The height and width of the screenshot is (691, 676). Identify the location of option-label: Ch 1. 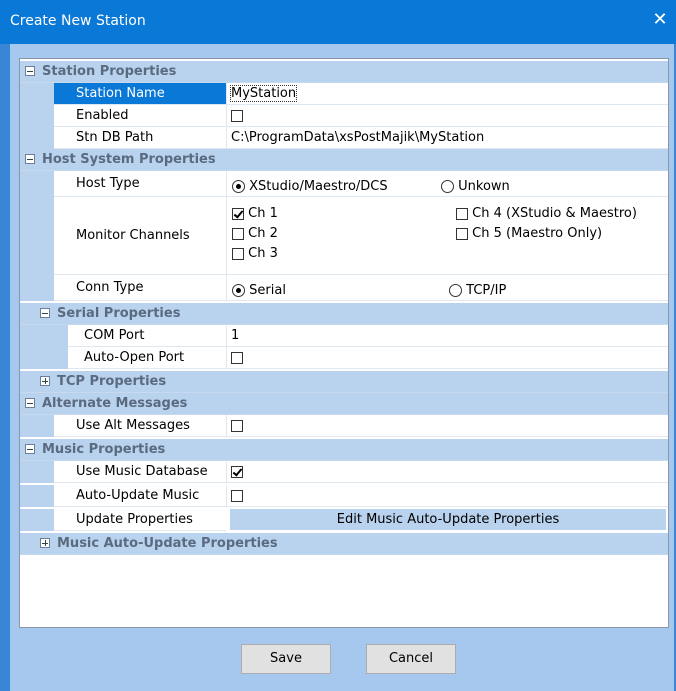
(263, 213).